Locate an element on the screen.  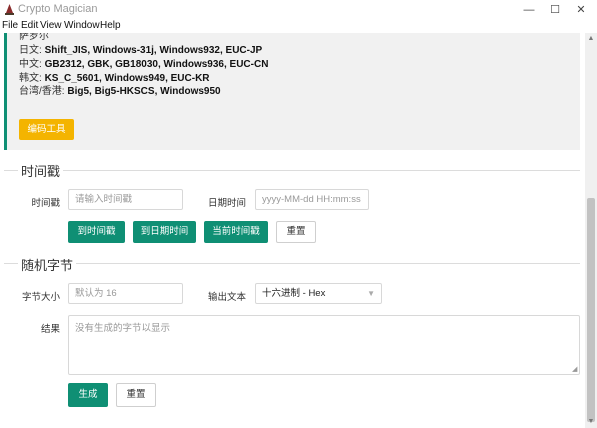
random-reset-button: 重置 is located at coordinates (136, 395).